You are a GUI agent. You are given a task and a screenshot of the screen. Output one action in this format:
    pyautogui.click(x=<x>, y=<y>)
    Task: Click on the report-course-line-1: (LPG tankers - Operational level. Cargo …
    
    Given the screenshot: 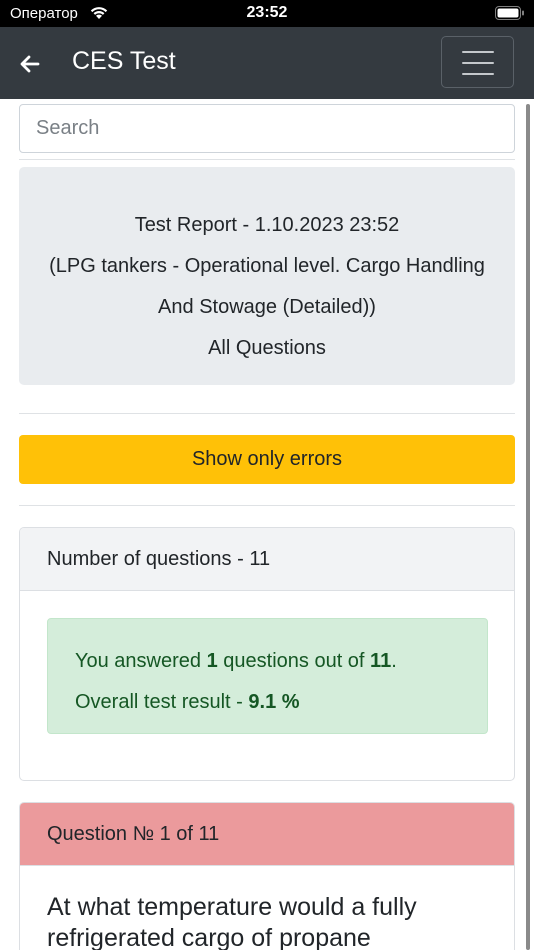 What is the action you would take?
    pyautogui.click(x=267, y=266)
    